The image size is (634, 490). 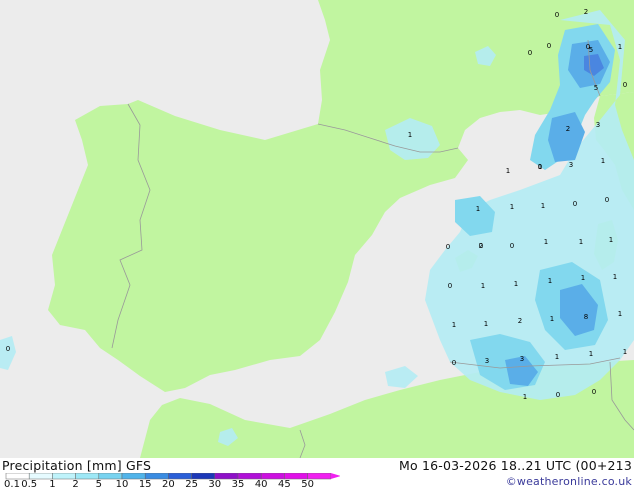 What do you see at coordinates (335, 476) in the screenshot?
I see `scale-arrow` at bounding box center [335, 476].